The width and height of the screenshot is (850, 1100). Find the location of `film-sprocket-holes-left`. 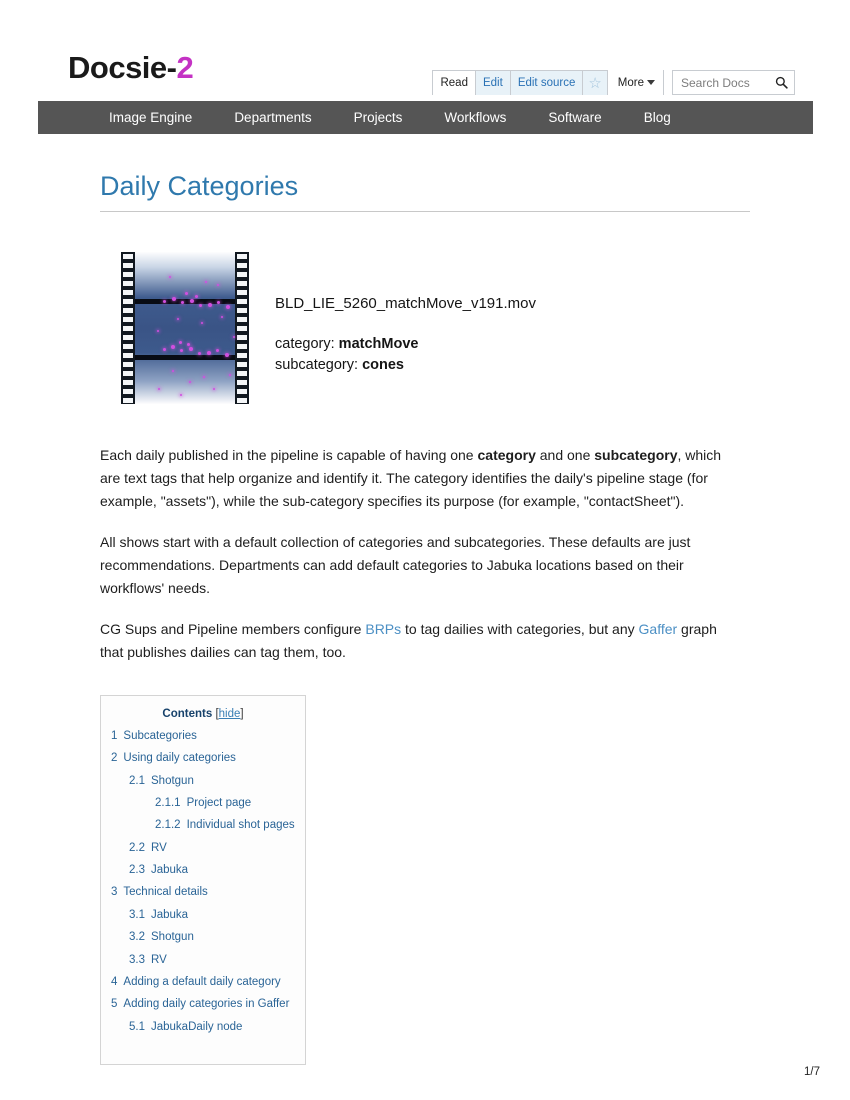

film-sprocket-holes-left is located at coordinates (128, 328).